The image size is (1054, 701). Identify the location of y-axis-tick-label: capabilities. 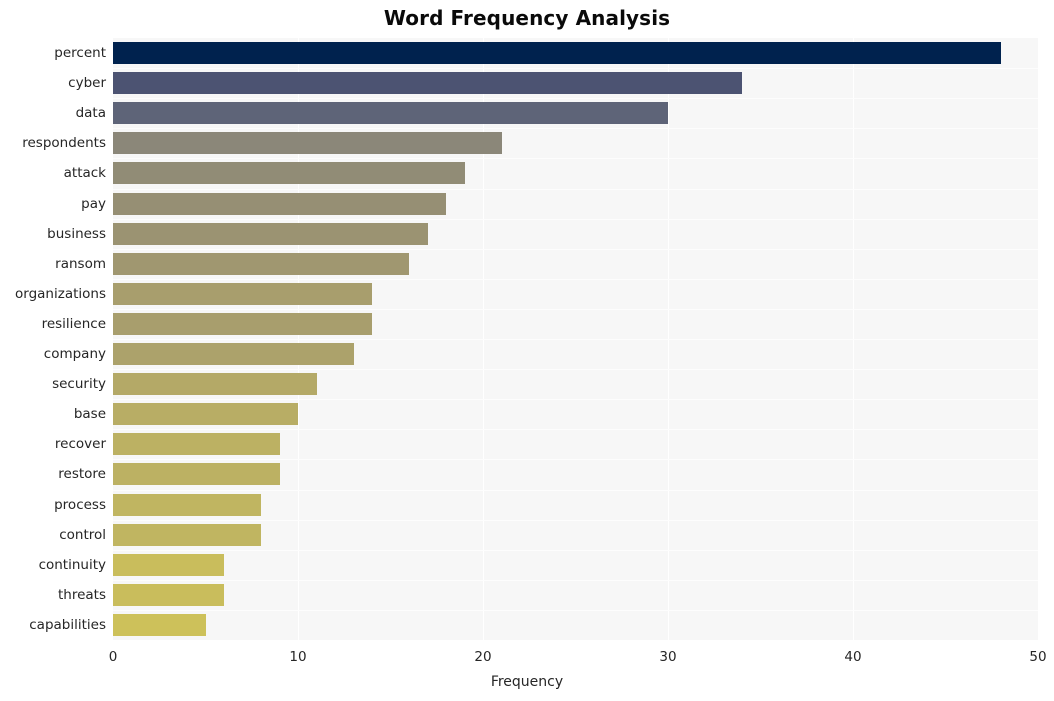
(67, 624).